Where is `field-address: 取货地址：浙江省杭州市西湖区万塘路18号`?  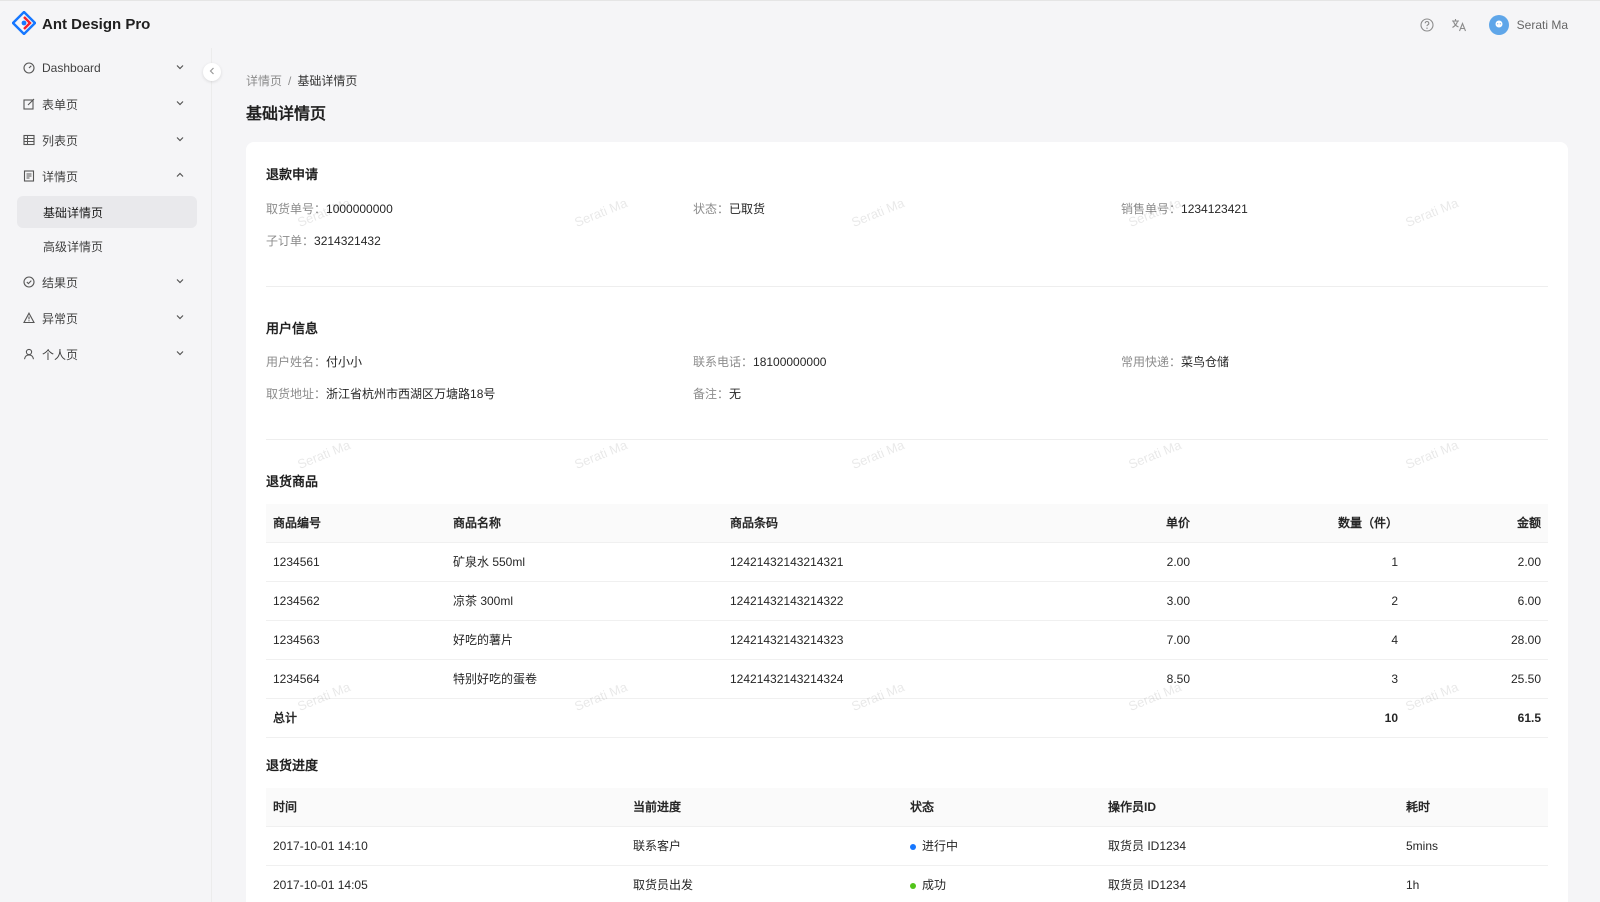
field-address: 取货地址：浙江省杭州市西湖区万塘路18号 is located at coordinates (380, 393).